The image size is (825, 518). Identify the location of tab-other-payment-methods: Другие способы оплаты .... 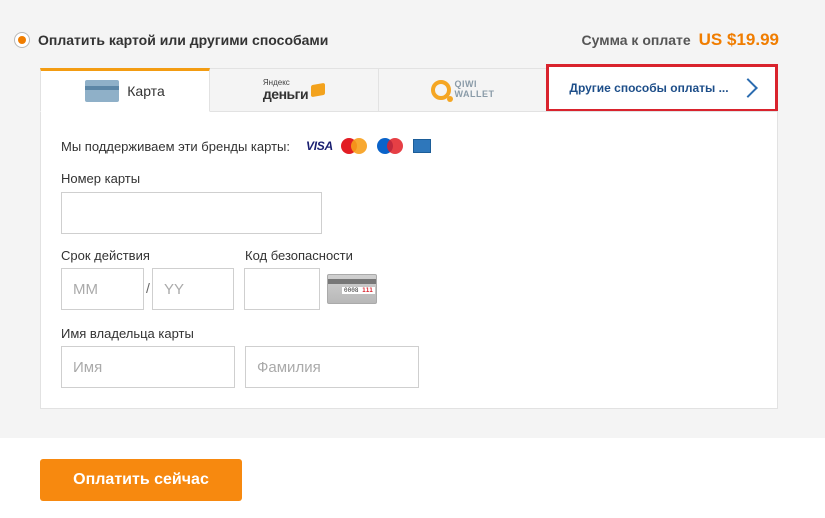
(662, 88).